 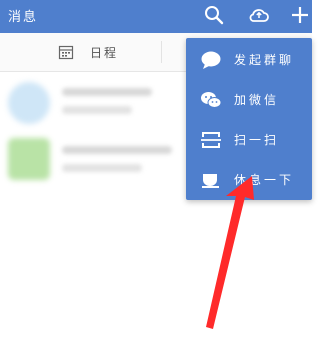 I want to click on menu-item-label: 发起群聊, so click(x=264, y=60).